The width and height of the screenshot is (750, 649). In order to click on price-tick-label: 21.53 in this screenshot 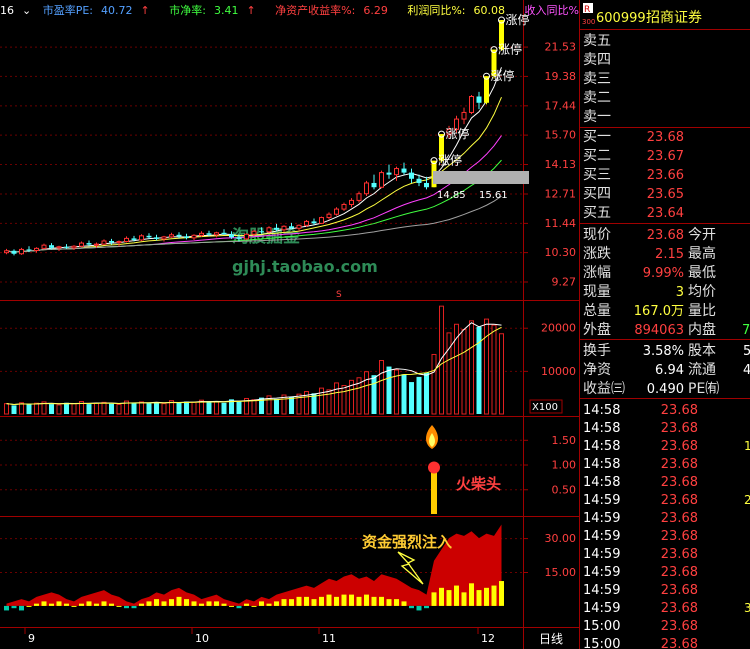, I will do `click(561, 47)`.